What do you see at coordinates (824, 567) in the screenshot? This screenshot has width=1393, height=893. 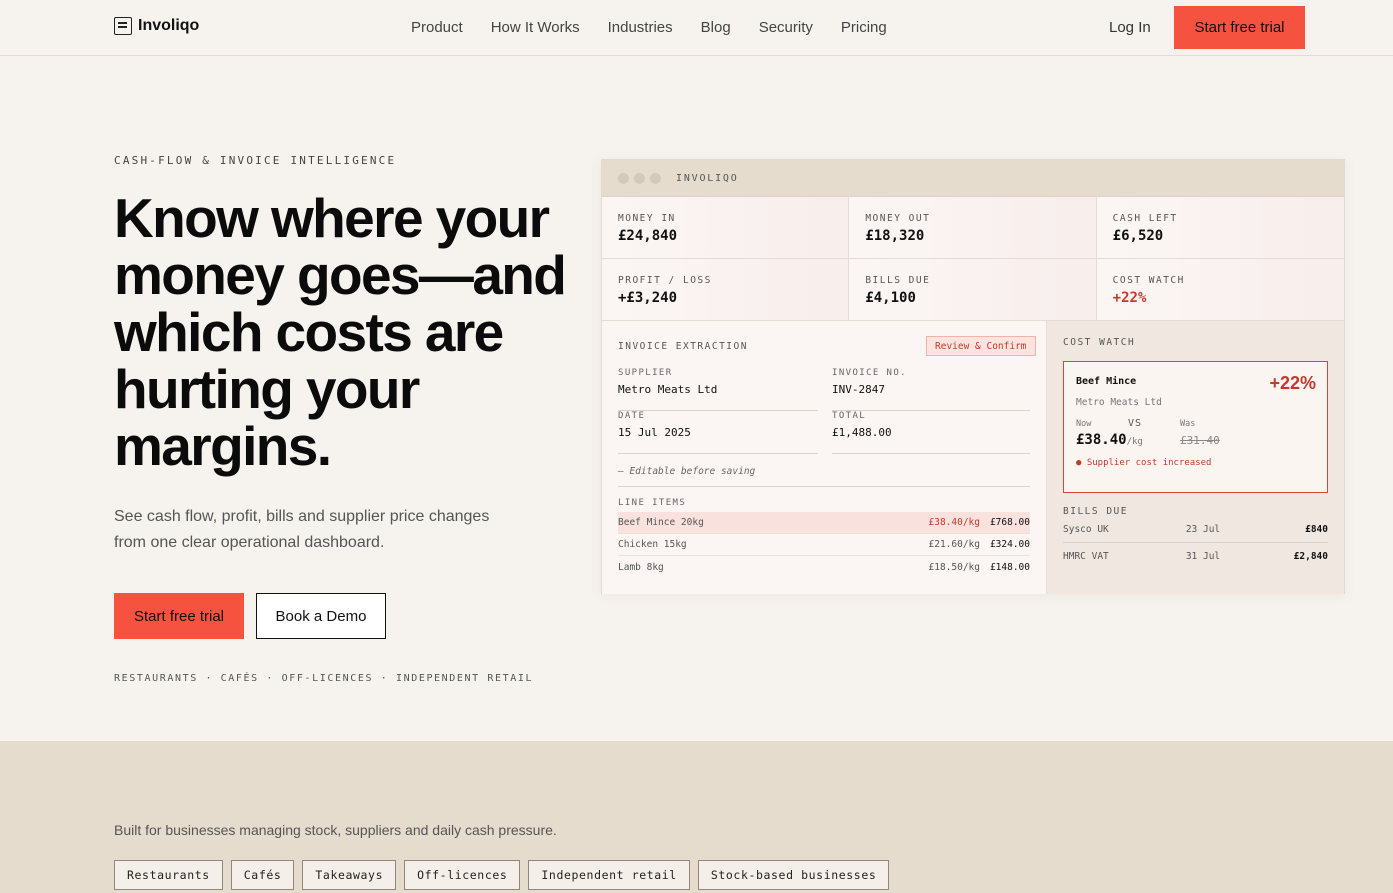 I see `line-item-row: Lamb 8kg £18.50/kg £148.00` at bounding box center [824, 567].